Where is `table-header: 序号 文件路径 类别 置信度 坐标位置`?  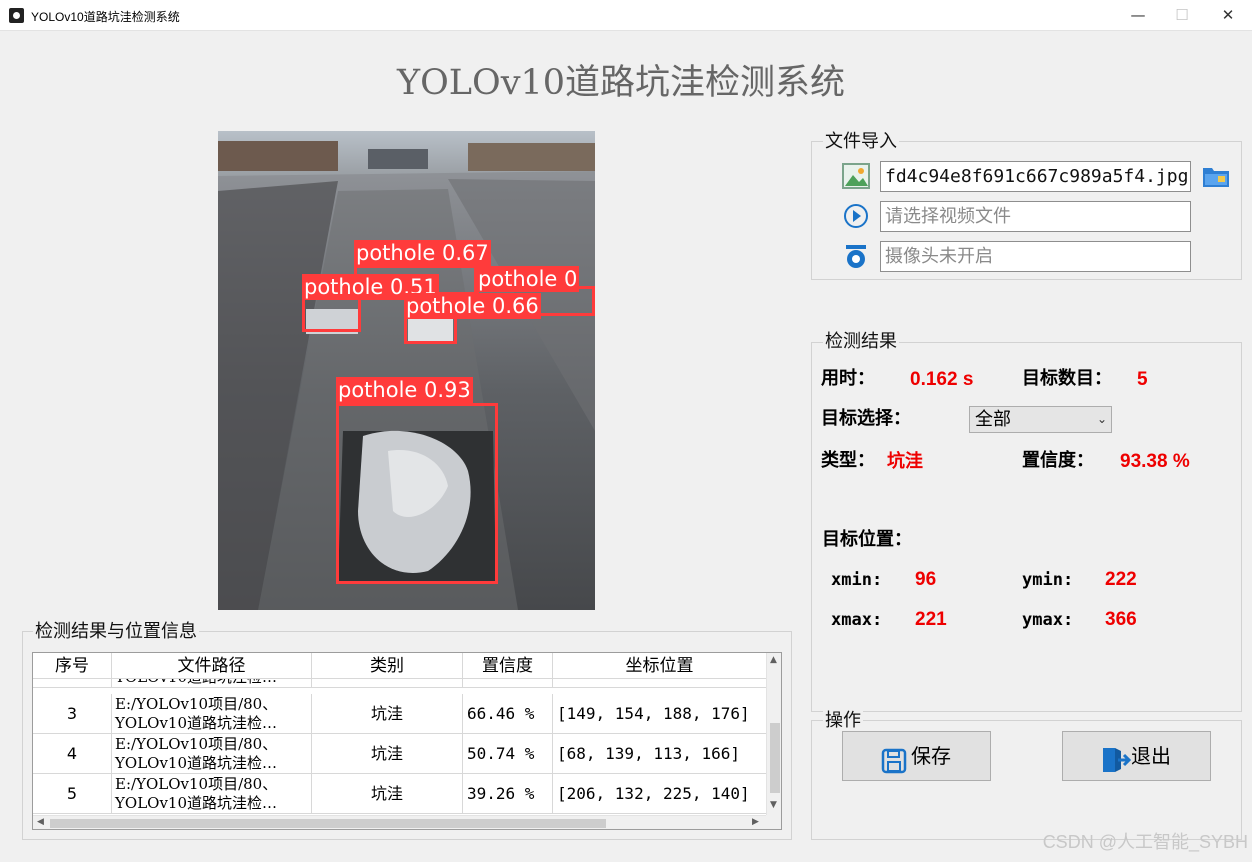 table-header: 序号 文件路径 类别 置信度 坐标位置 is located at coordinates (399, 666).